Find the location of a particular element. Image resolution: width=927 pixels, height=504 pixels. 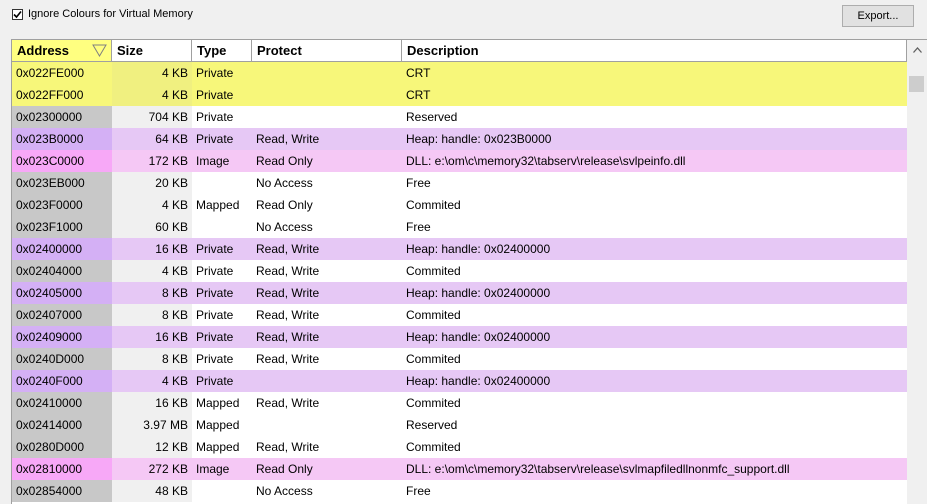

cell-size: 172 KB is located at coordinates (152, 161).